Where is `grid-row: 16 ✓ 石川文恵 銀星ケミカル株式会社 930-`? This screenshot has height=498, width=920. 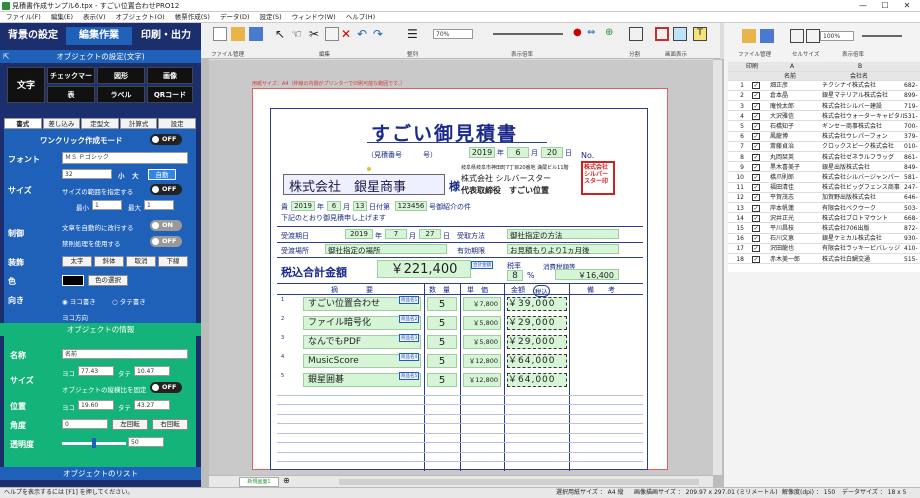 grid-row: 16 ✓ 石川文恵 銀星ケミカル株式会社 930- is located at coordinates (824, 239).